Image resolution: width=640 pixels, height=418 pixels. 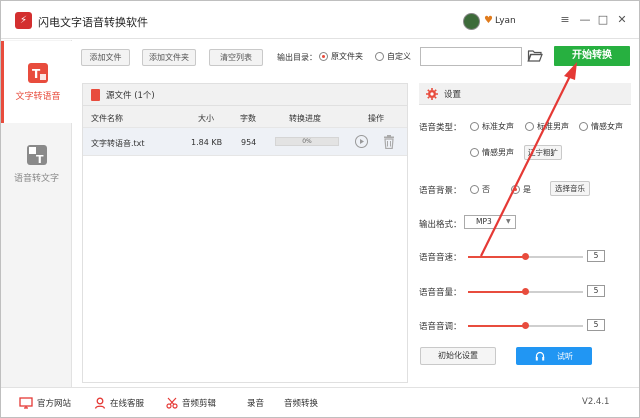 What do you see at coordinates (118, 143) in the screenshot?
I see `file-name: 文字转语音.txt` at bounding box center [118, 143].